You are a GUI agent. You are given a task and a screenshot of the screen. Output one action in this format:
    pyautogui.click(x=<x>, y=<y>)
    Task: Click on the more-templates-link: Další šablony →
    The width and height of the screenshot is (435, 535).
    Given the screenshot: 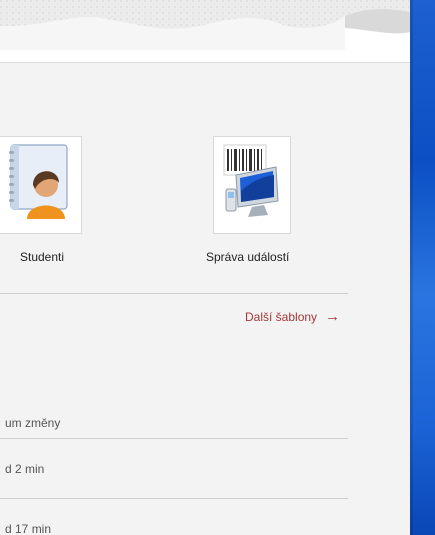 What is the action you would take?
    pyautogui.click(x=293, y=316)
    